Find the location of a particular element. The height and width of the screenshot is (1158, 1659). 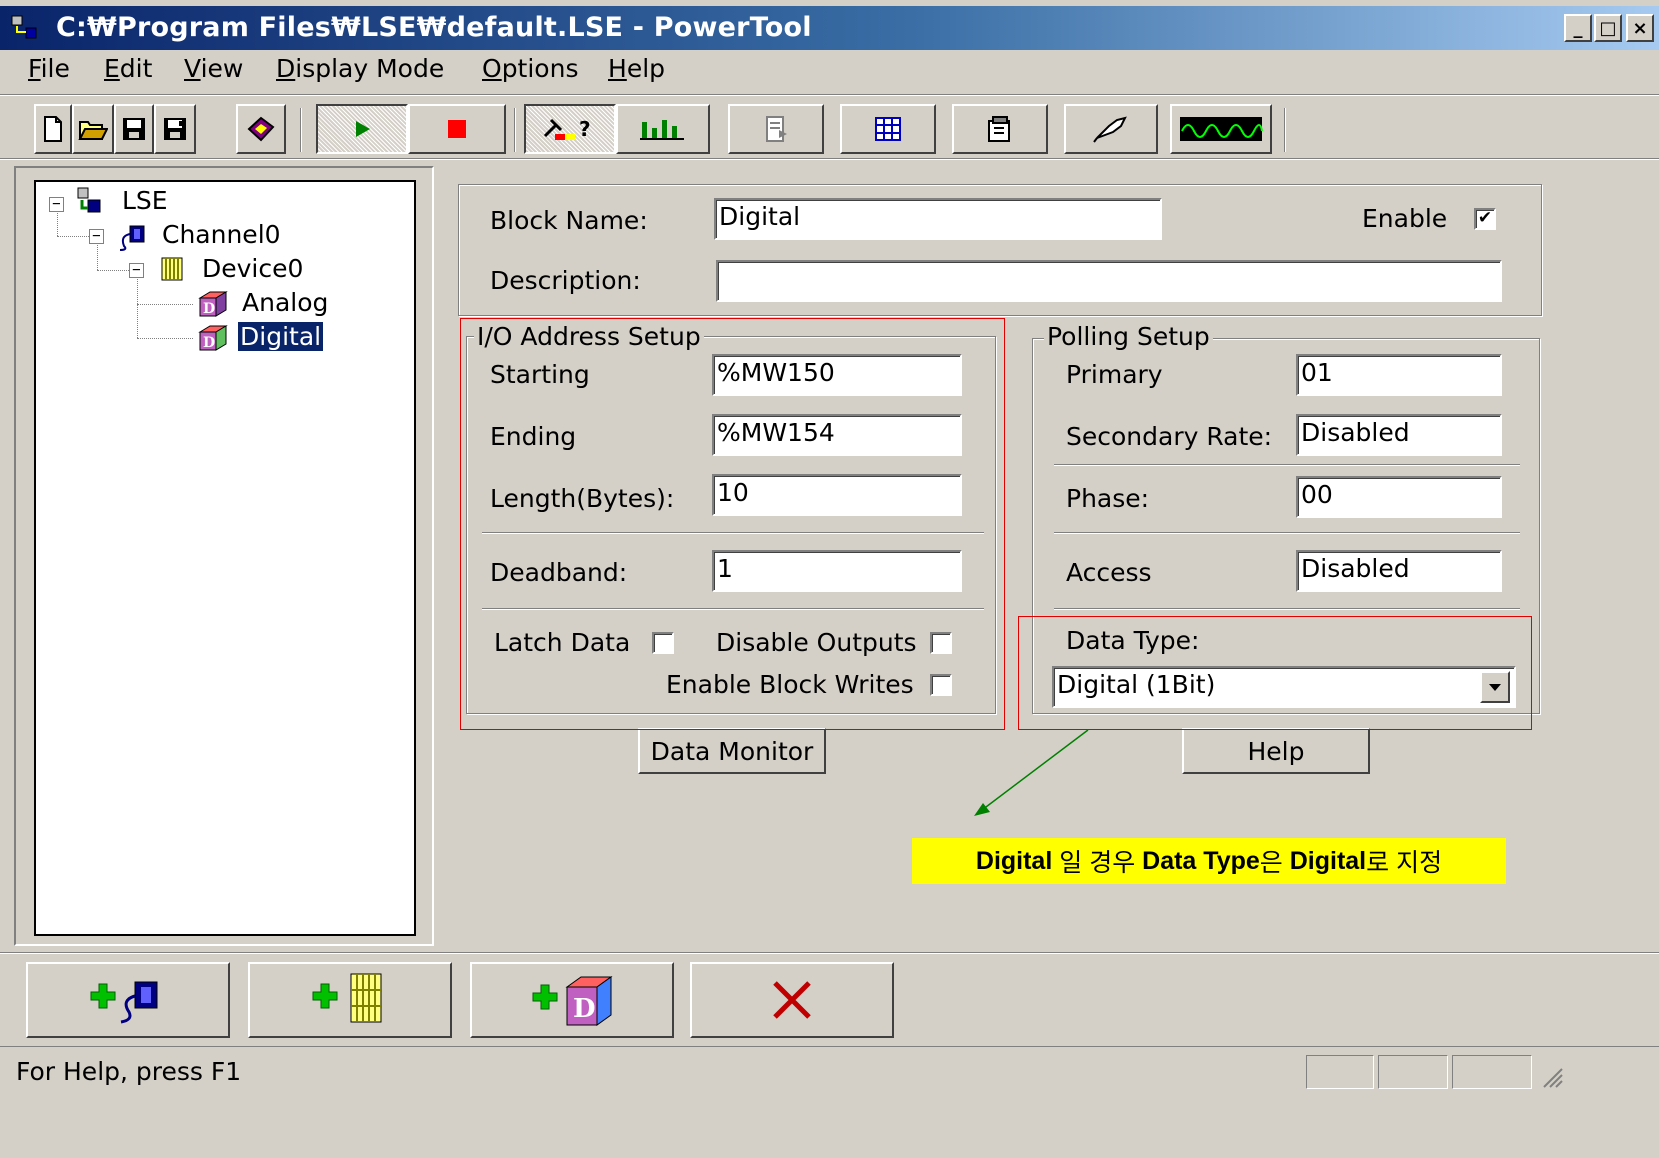

waveform-button is located at coordinates (1221, 129).